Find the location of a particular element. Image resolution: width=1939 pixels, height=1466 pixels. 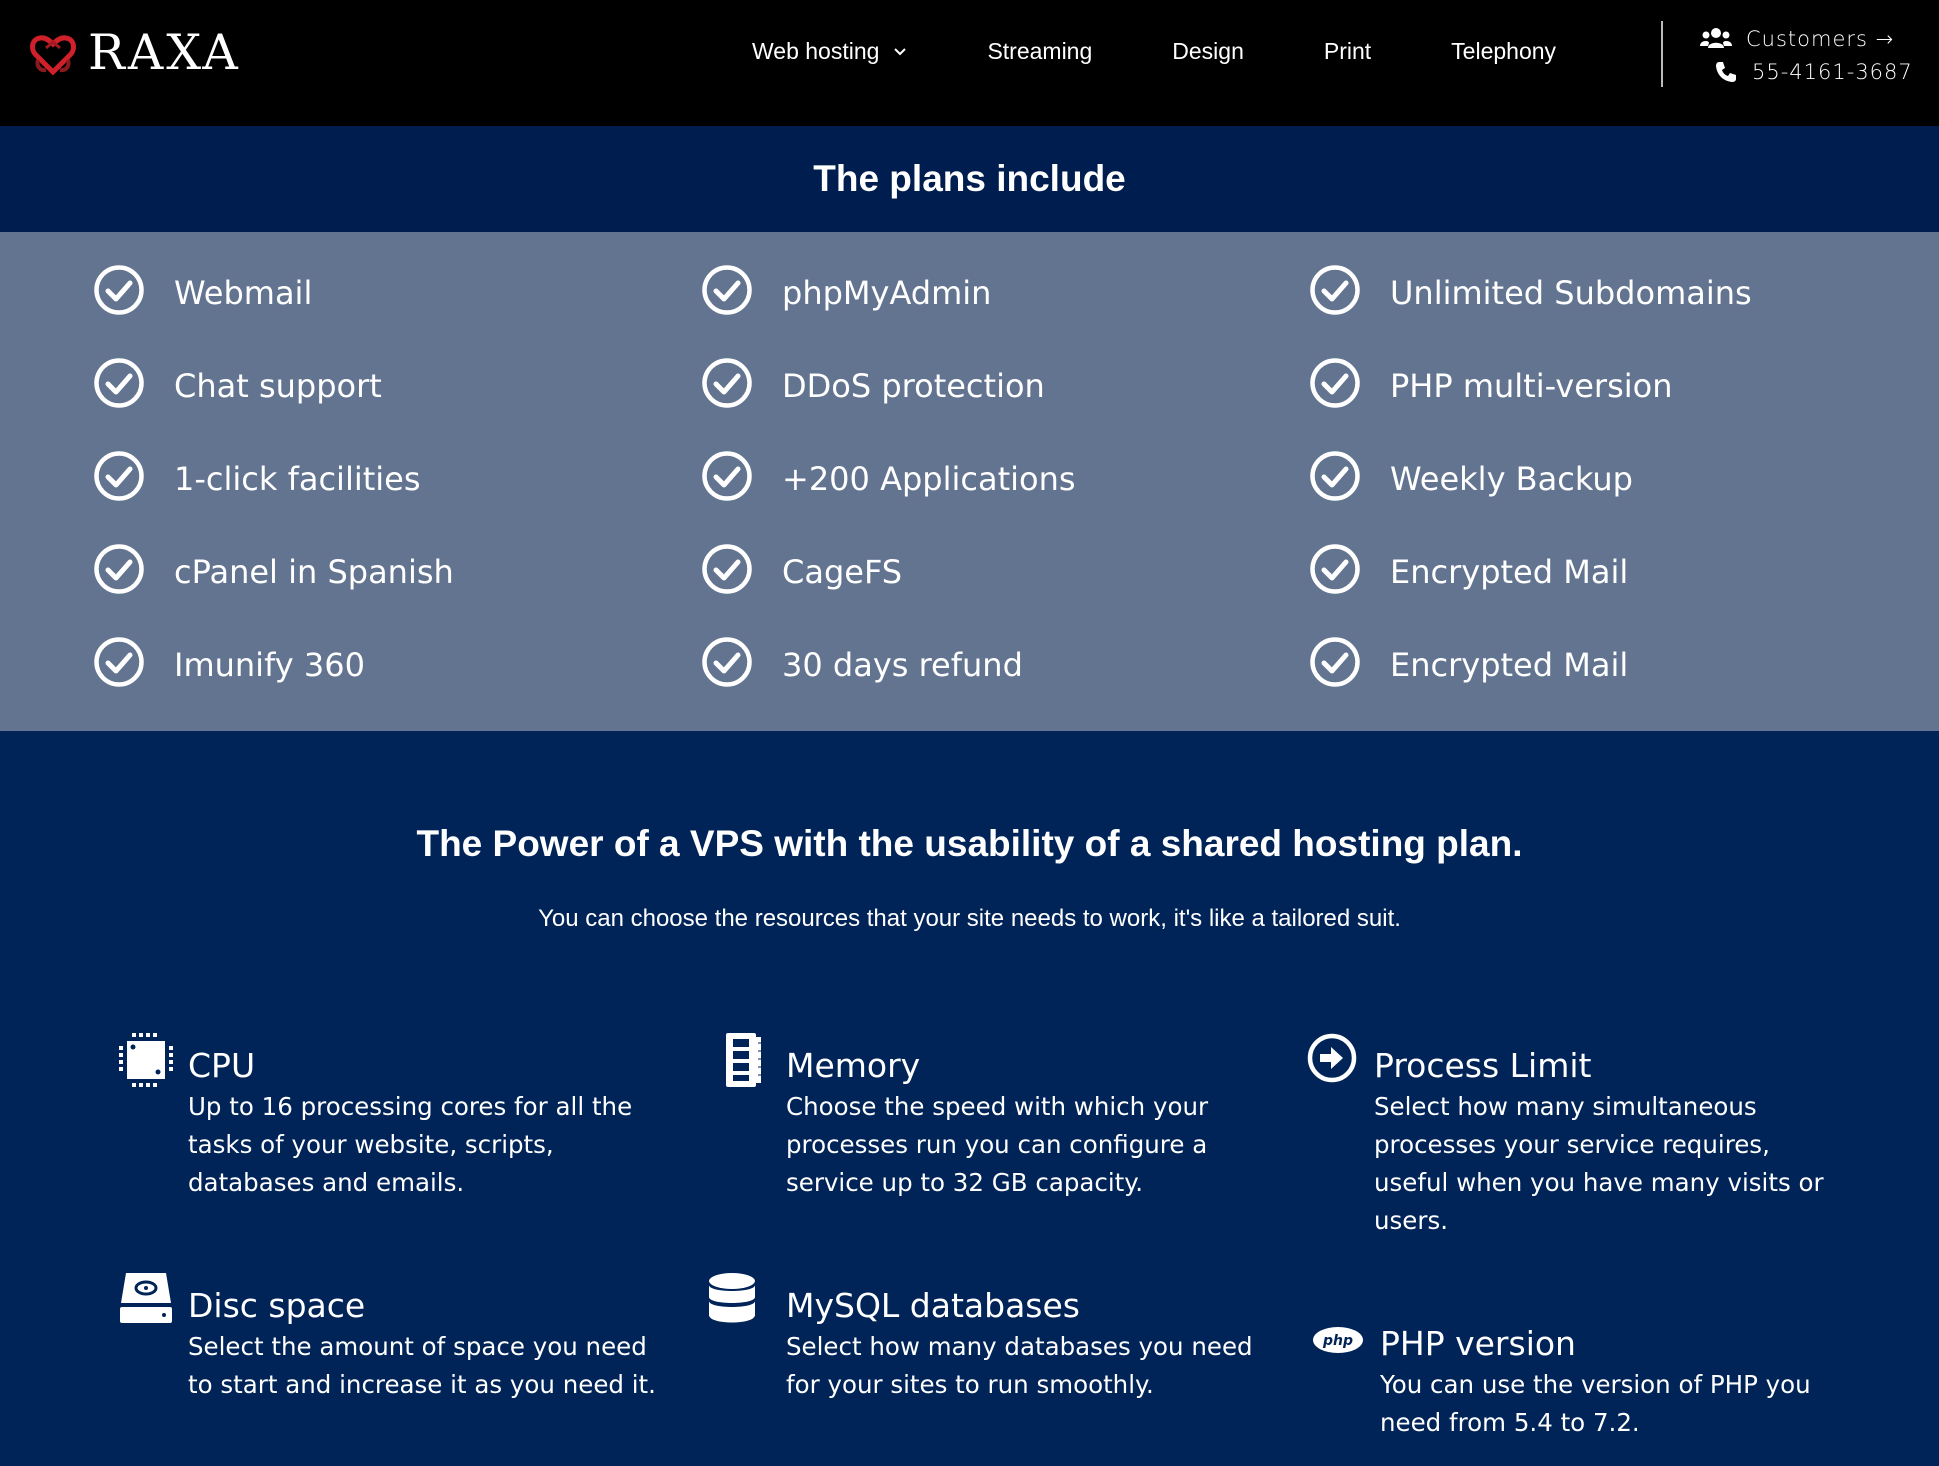

header-divider is located at coordinates (1662, 54).